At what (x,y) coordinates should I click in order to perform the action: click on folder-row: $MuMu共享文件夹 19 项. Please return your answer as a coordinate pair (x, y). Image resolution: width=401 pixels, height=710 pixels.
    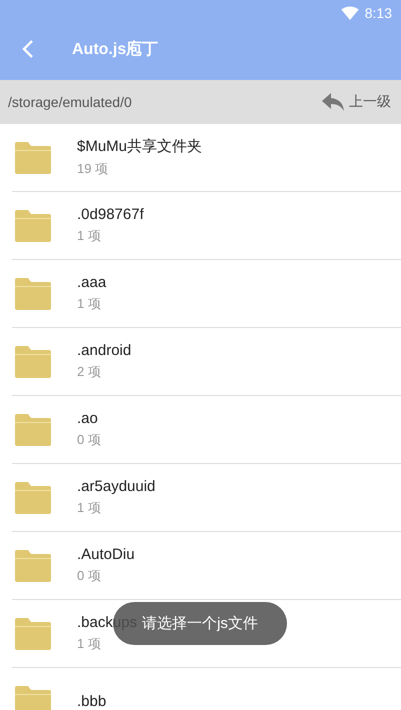
    Looking at the image, I should click on (206, 158).